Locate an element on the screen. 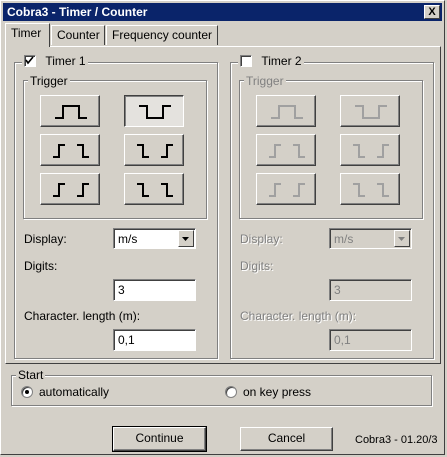  timer1-trigger-rising-falling-button is located at coordinates (70, 150).